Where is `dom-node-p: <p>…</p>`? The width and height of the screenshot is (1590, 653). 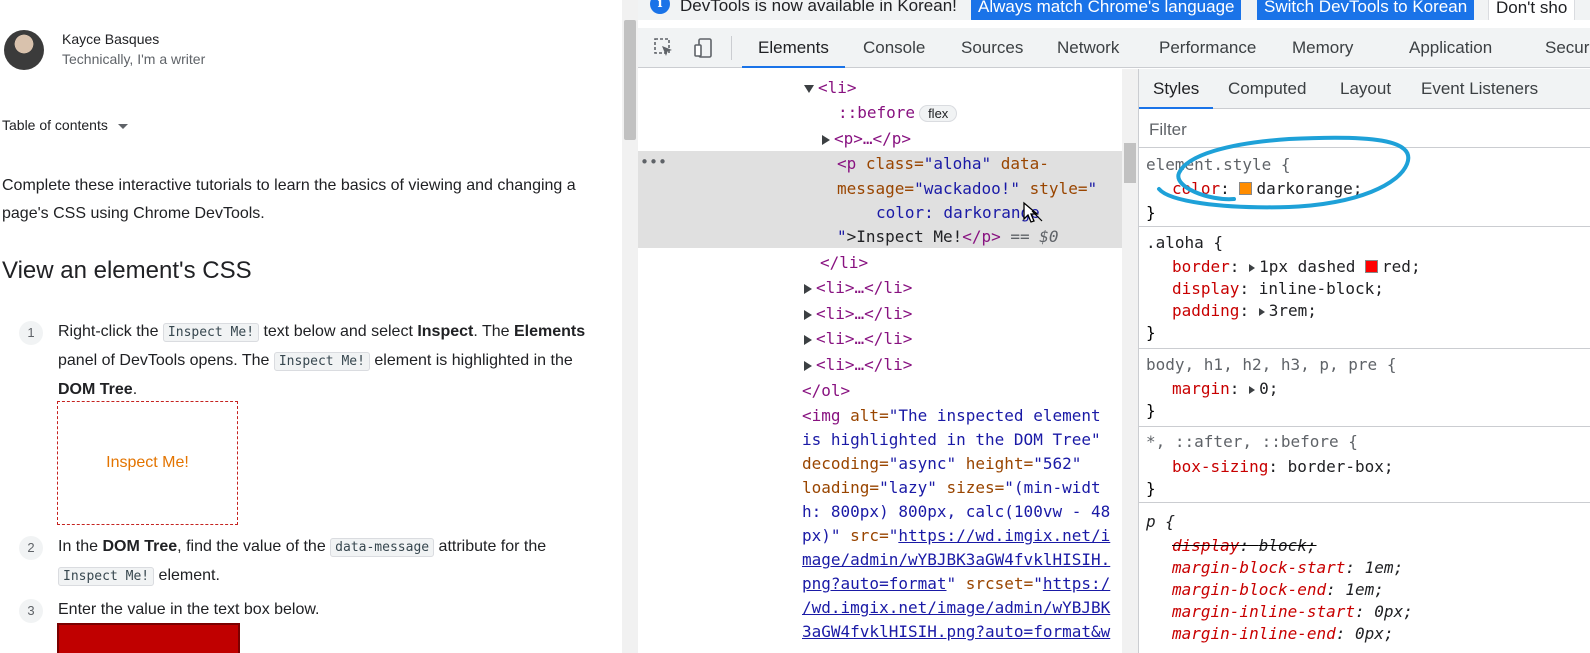 dom-node-p: <p>…</p> is located at coordinates (866, 138).